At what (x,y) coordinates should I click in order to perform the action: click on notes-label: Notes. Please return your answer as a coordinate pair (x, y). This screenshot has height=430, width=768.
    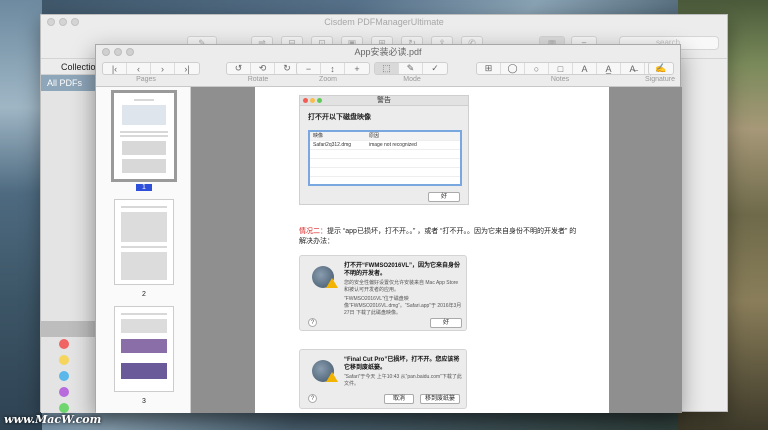
    Looking at the image, I should click on (560, 79).